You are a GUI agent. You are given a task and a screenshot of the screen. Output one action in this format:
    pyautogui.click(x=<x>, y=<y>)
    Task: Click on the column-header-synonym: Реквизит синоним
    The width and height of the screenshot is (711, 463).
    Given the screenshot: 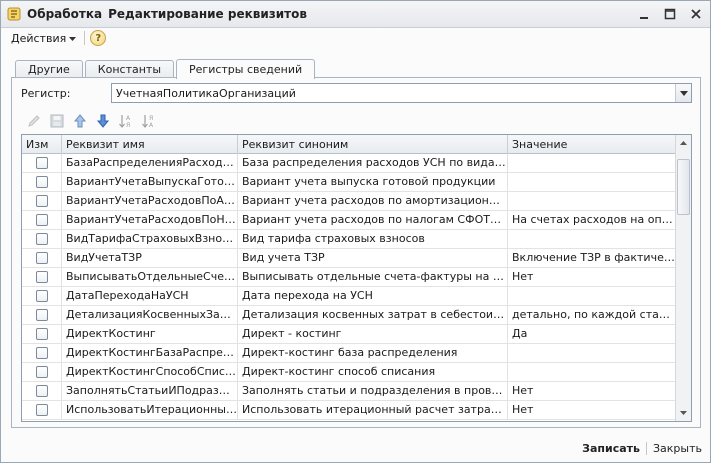 What is the action you would take?
    pyautogui.click(x=373, y=144)
    